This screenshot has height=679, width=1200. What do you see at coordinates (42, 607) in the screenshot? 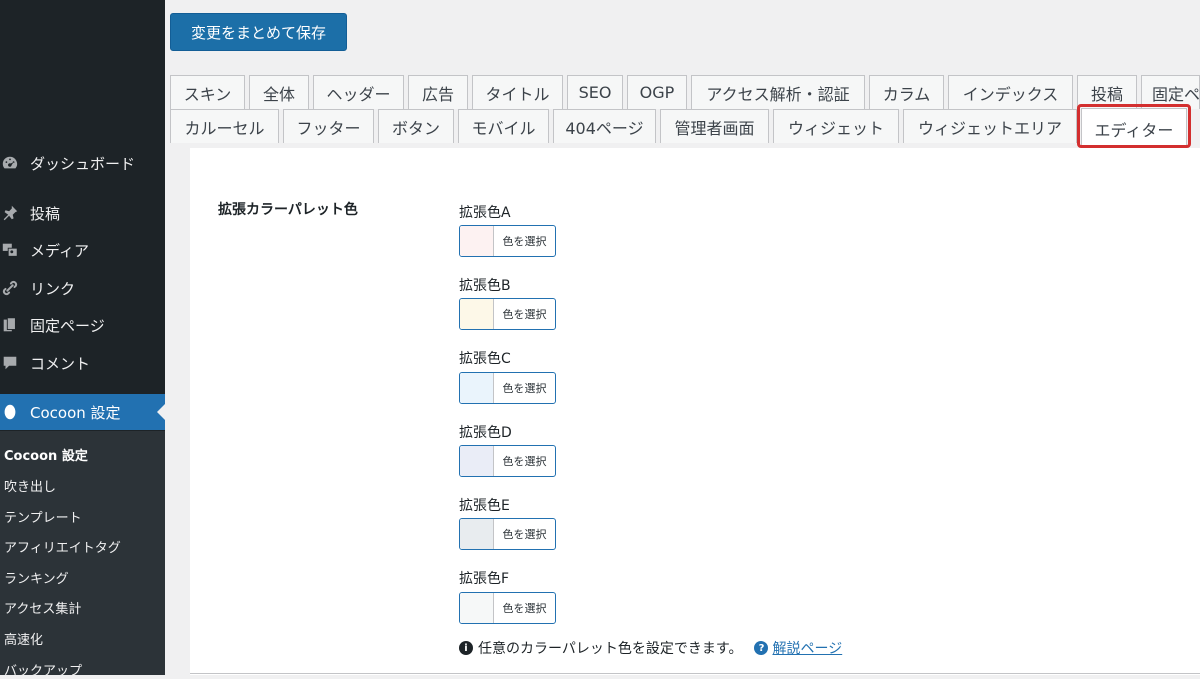
I see `submenu-item-access-stats: アクセス集計` at bounding box center [42, 607].